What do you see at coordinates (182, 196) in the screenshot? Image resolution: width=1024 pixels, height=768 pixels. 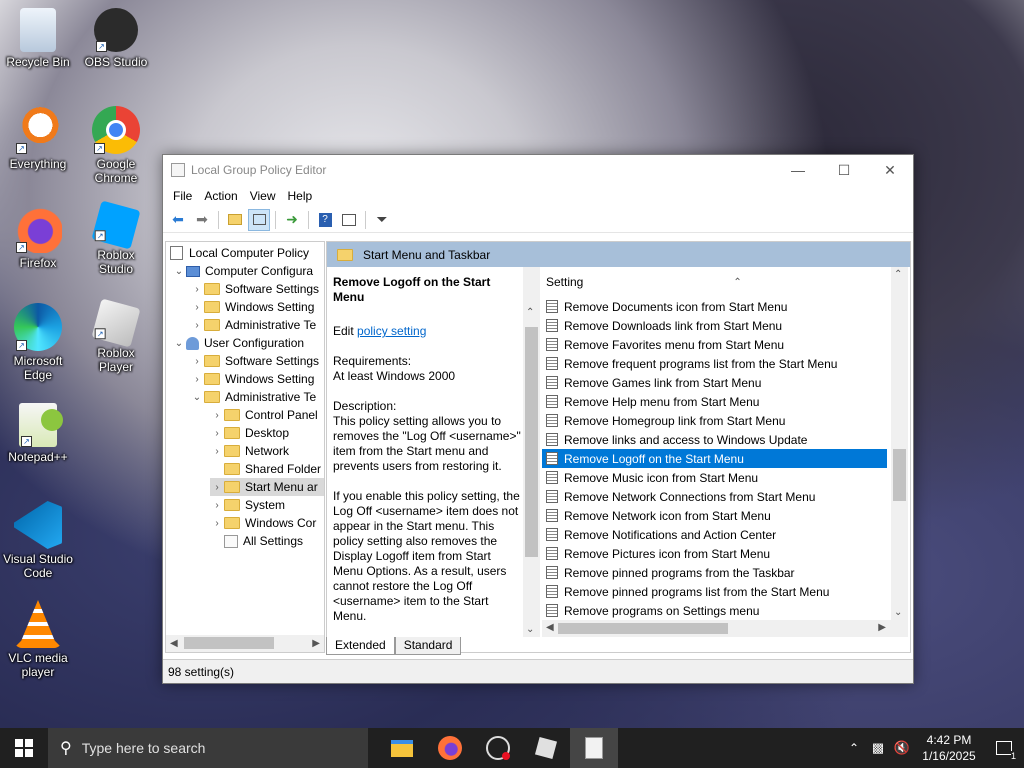 I see `menu-file: File` at bounding box center [182, 196].